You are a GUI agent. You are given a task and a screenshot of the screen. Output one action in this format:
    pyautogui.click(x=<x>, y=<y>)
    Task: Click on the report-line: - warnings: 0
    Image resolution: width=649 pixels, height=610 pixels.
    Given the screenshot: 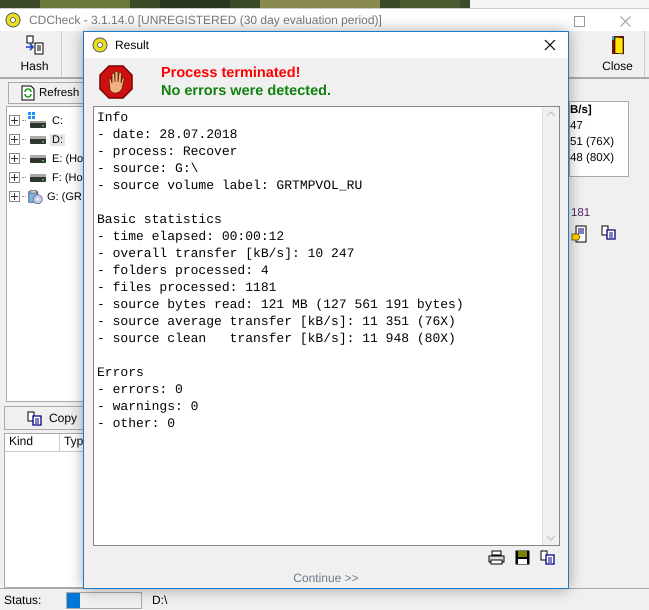 What is the action you would take?
    pyautogui.click(x=148, y=406)
    